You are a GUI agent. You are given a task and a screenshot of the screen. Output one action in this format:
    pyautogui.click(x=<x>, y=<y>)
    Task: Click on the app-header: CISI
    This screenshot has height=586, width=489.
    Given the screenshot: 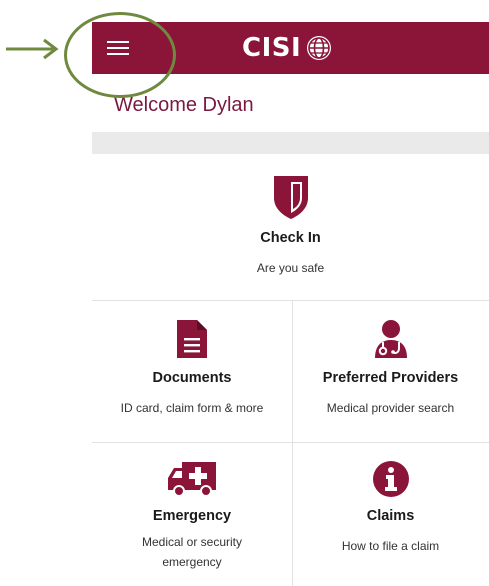 What is the action you would take?
    pyautogui.click(x=290, y=48)
    